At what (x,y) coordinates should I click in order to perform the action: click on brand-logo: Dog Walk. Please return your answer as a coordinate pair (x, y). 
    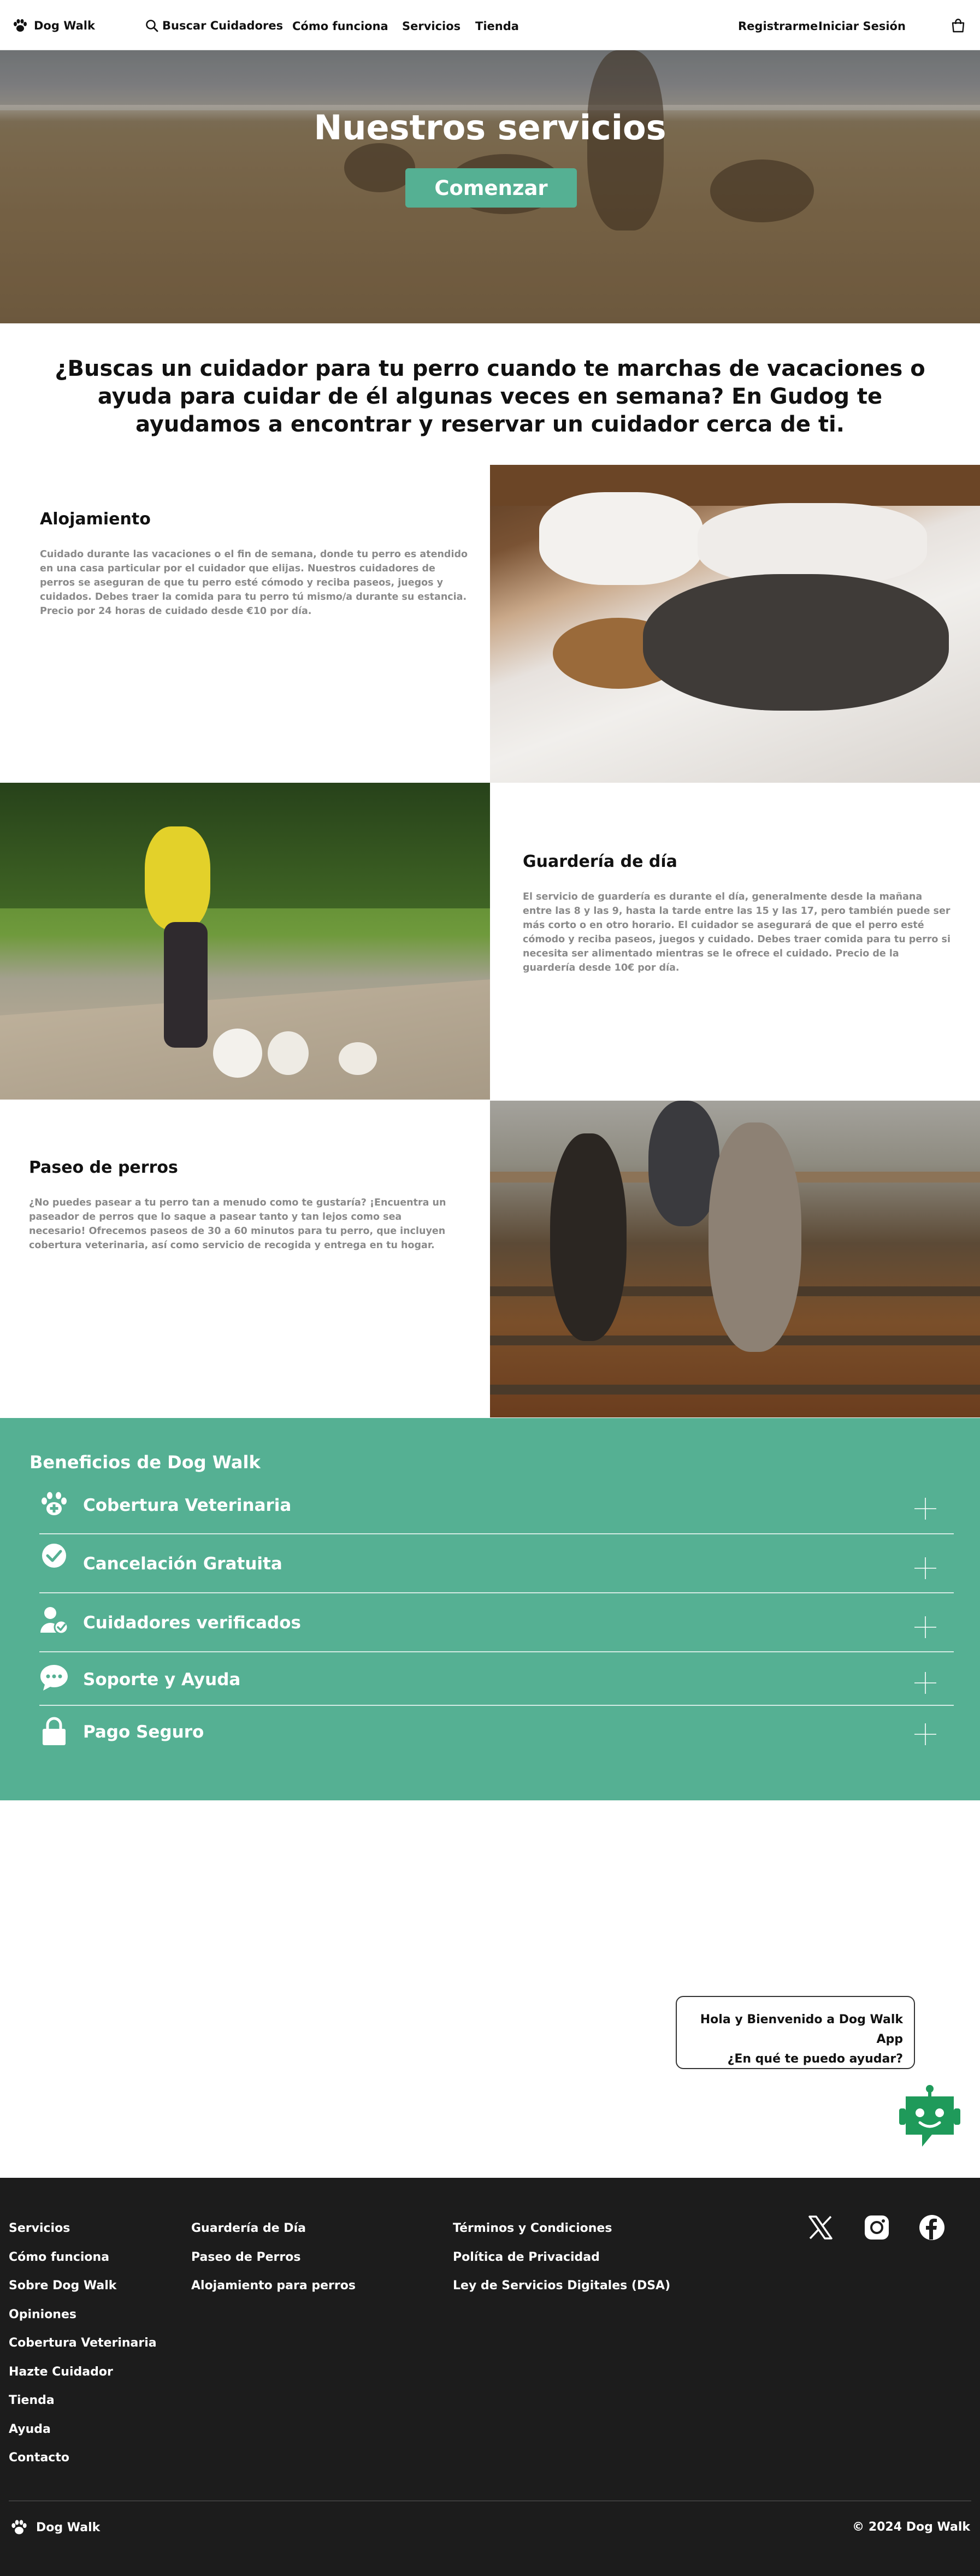
    Looking at the image, I should click on (53, 25).